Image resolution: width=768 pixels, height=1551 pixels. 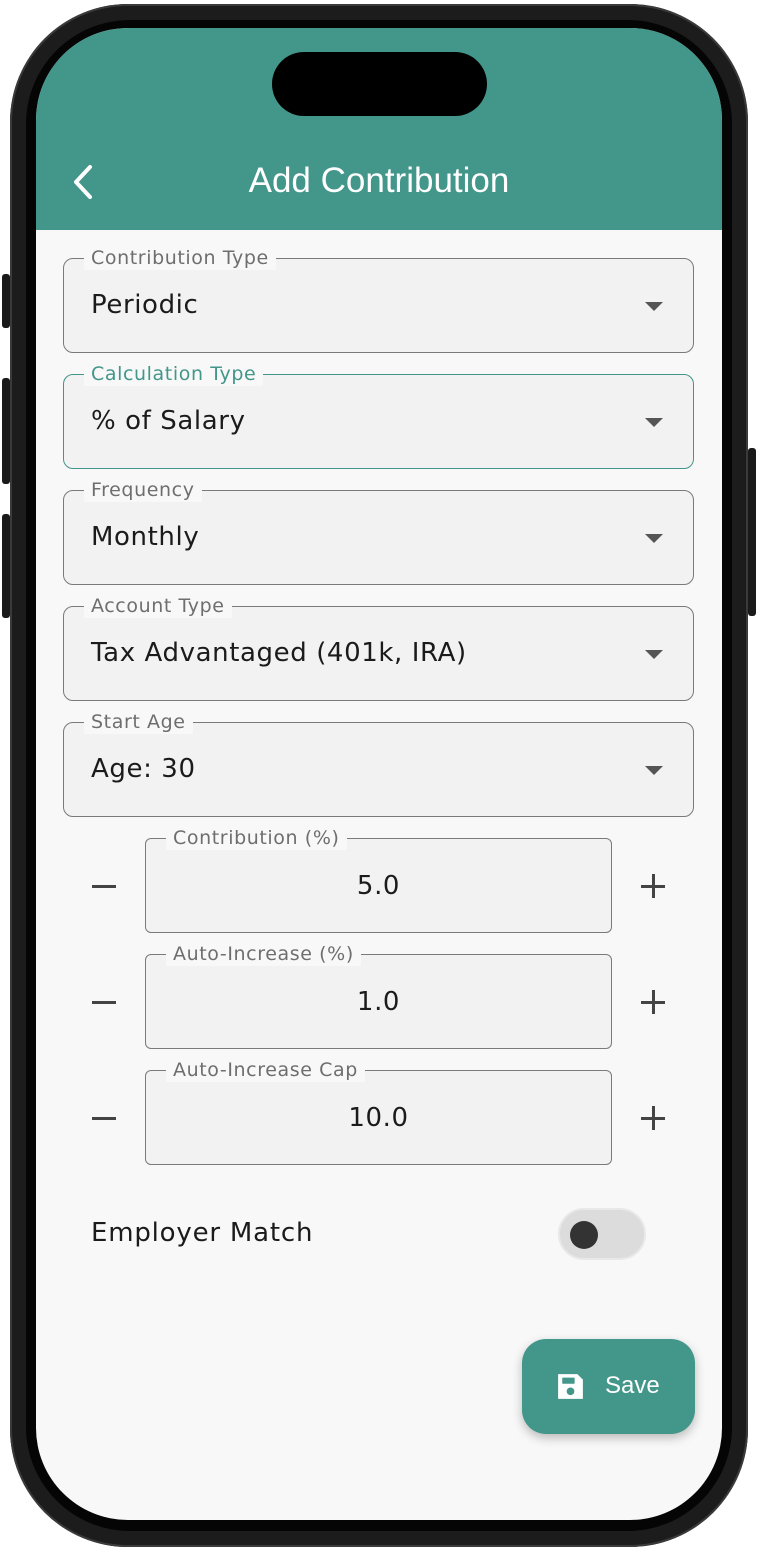 What do you see at coordinates (378, 531) in the screenshot?
I see `frequency-dropdown: Frequency Monthly` at bounding box center [378, 531].